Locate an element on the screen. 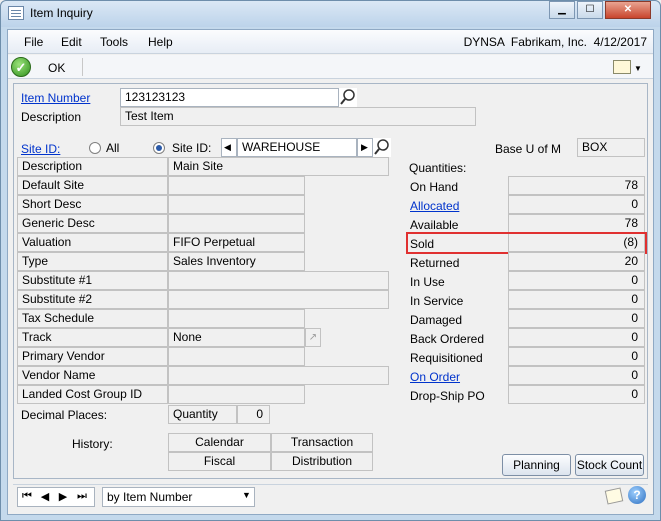 This screenshot has width=661, height=521. detail-label-description: Description is located at coordinates (92, 166).